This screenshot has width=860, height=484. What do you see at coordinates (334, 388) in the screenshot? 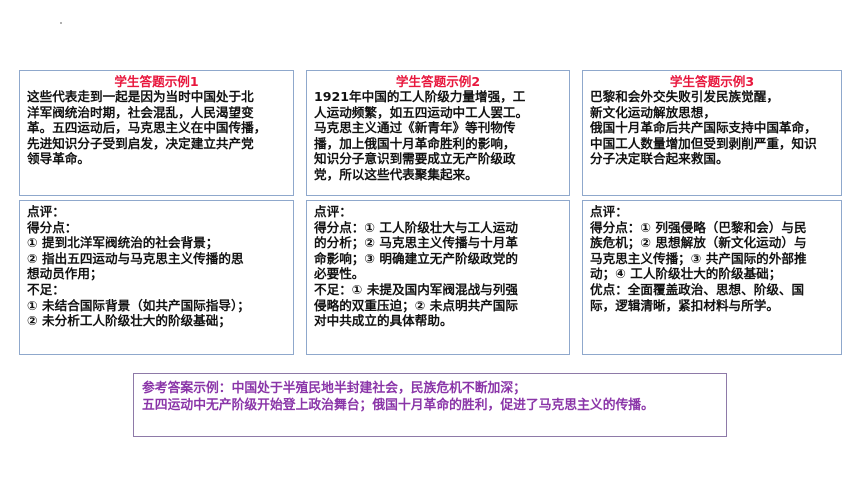
I see `reference-line: 参考答案示例：中国处于半殖民地半封建社会，民族危机不断加深；` at bounding box center [334, 388].